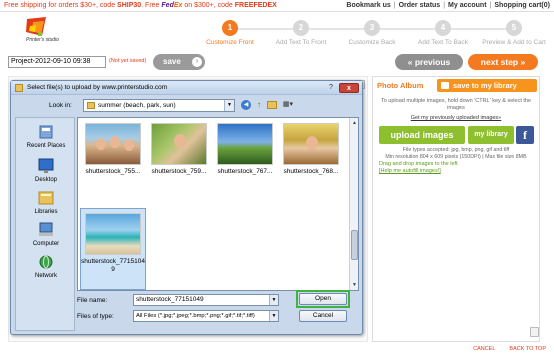 This screenshot has height=361, width=554. Describe the element at coordinates (527, 349) in the screenshot. I see `back-to-top-link: BACK TO TOP` at that location.